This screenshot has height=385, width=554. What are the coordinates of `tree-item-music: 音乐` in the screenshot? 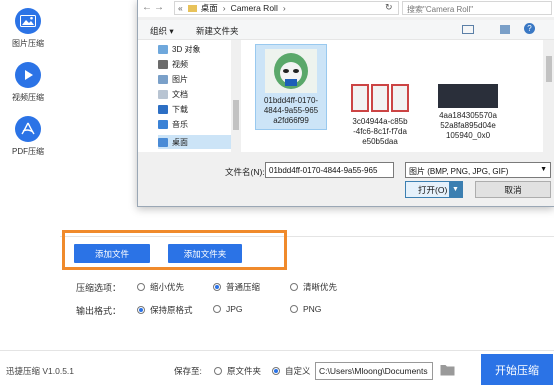 It's located at (198, 124).